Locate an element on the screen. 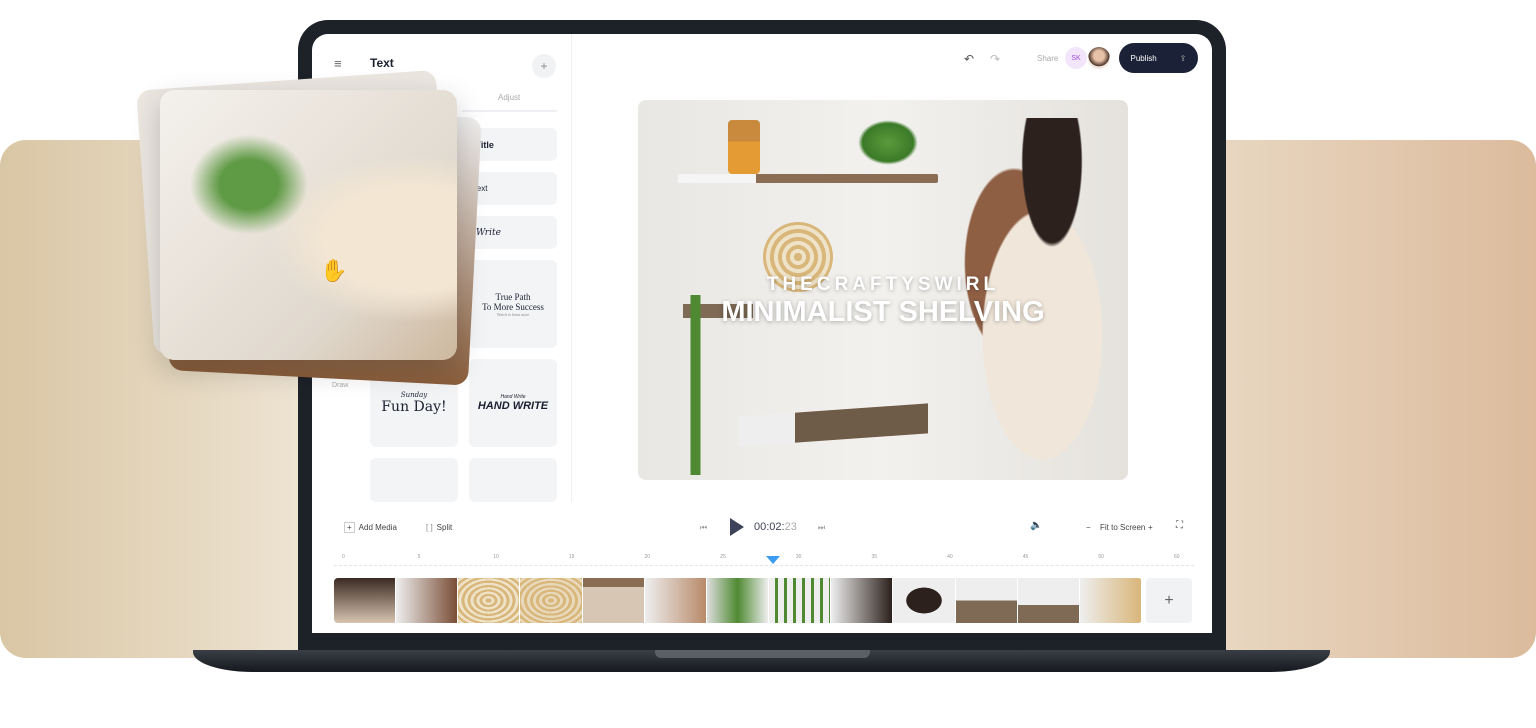 The image size is (1536, 728). add-media-label: Add Media is located at coordinates (377, 527).